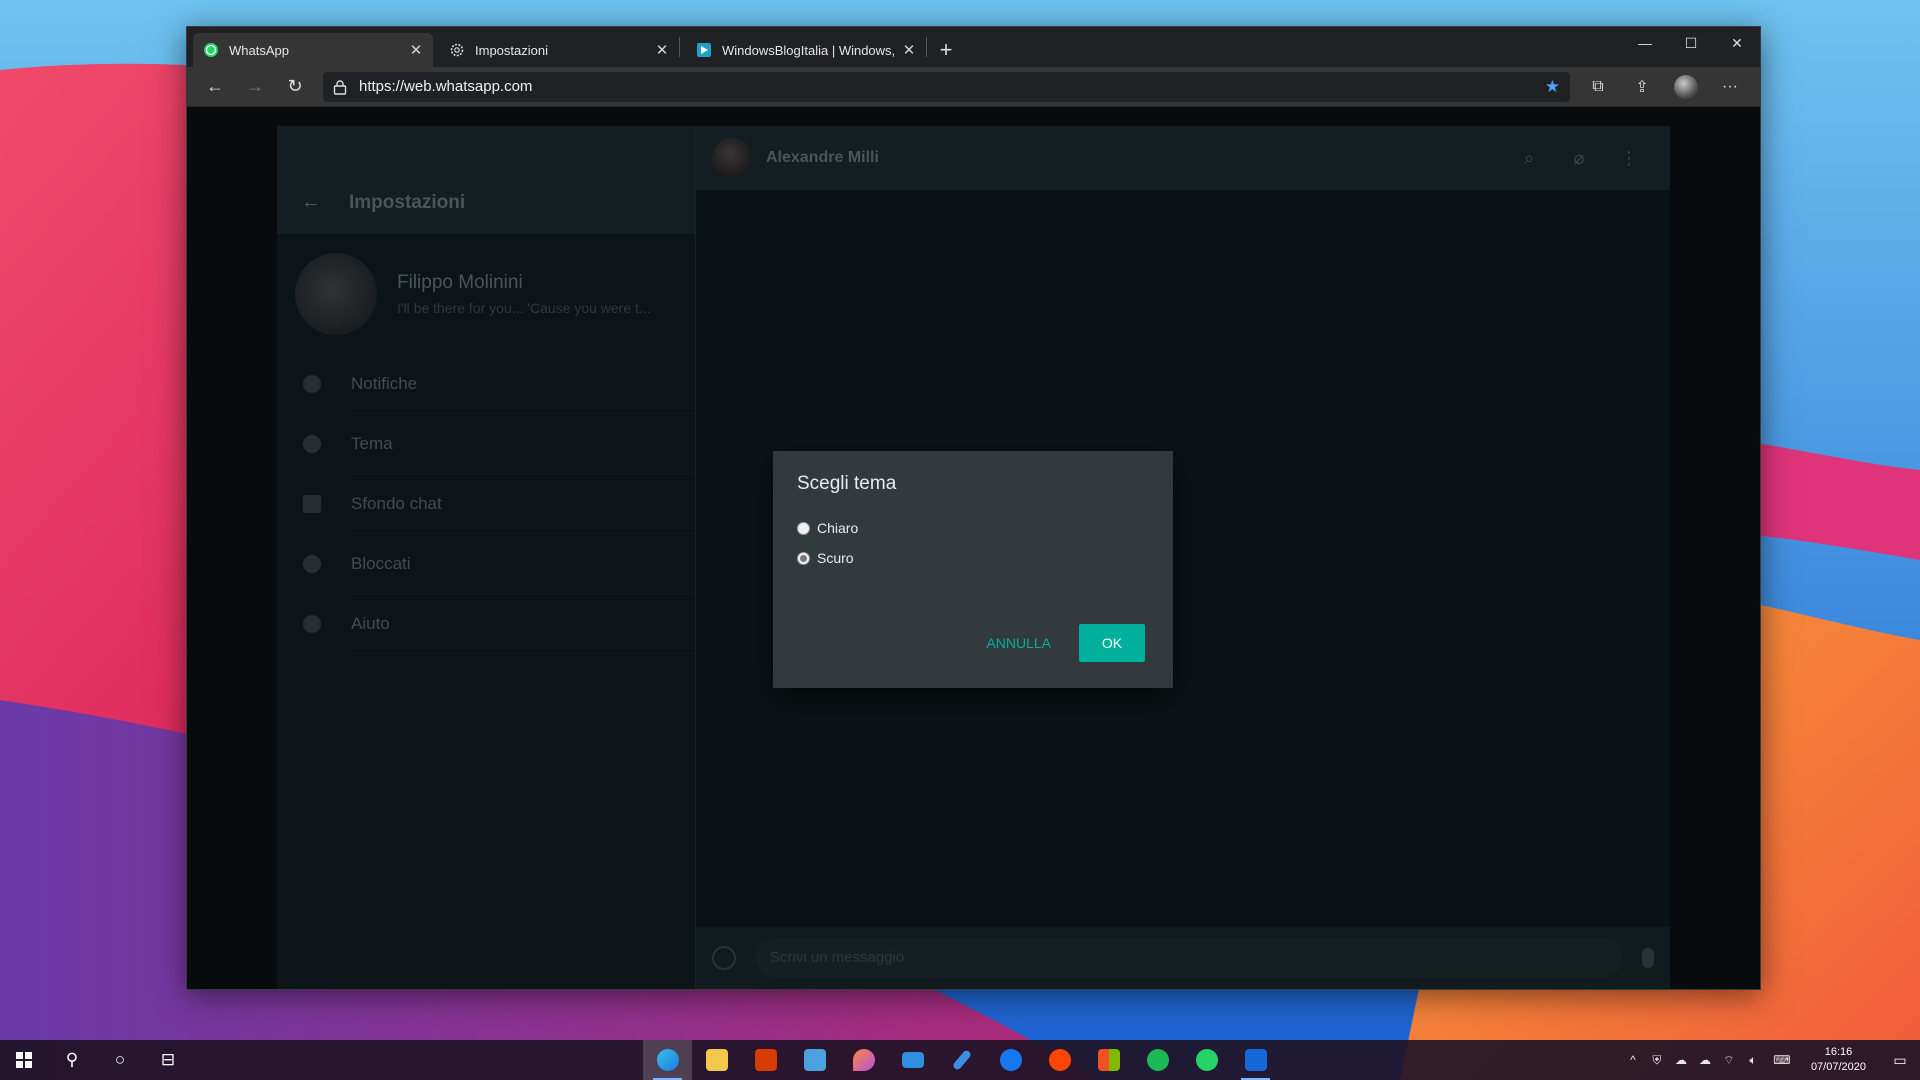  I want to click on start-button, so click(24, 1060).